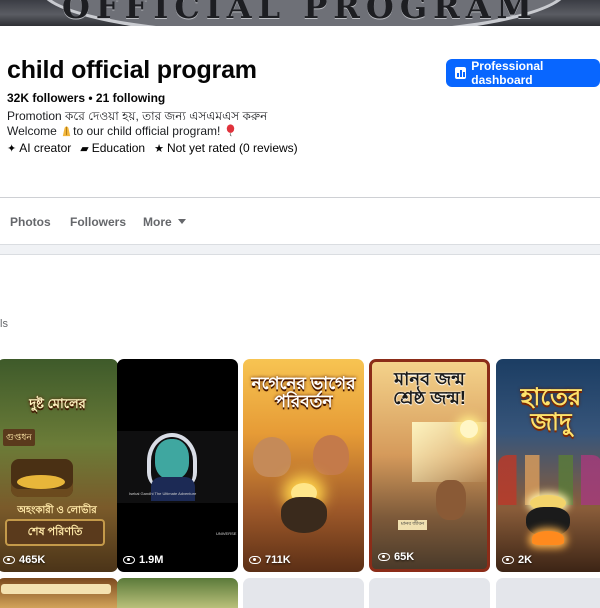  I want to click on professional-dashboard-label: Professional dashboard, so click(507, 73).